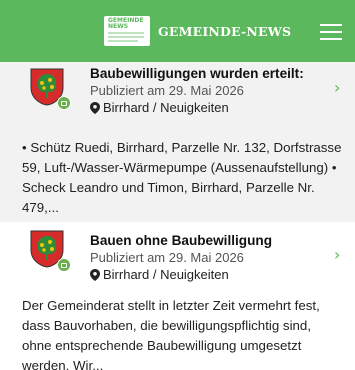 This screenshot has width=355, height=370. What do you see at coordinates (331, 32) in the screenshot?
I see `hamburger-menu-icon` at bounding box center [331, 32].